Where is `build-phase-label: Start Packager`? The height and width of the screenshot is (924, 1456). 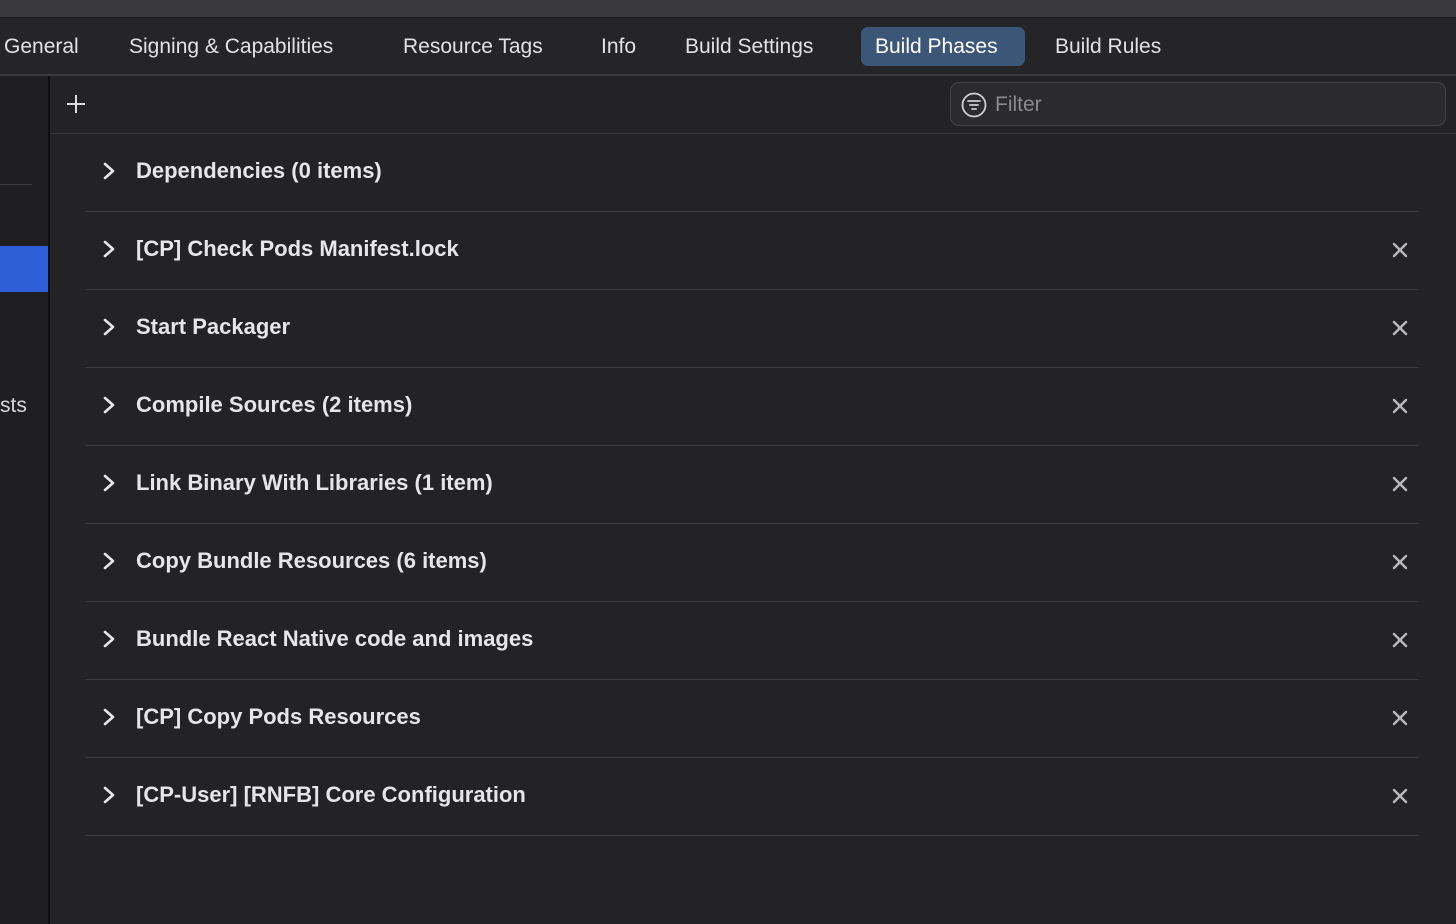
build-phase-label: Start Packager is located at coordinates (213, 326).